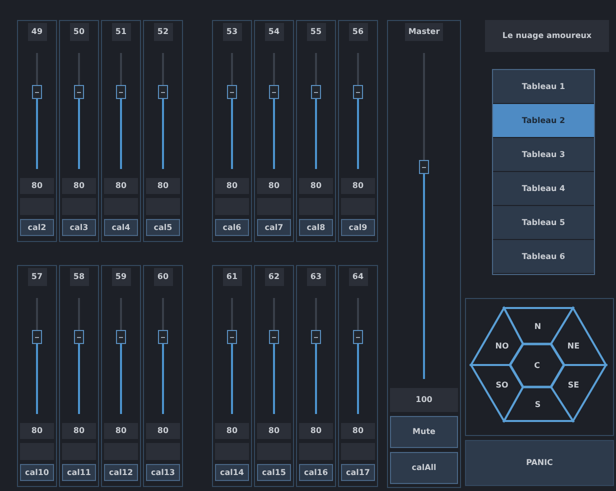 The width and height of the screenshot is (616, 491). Describe the element at coordinates (537, 365) in the screenshot. I see `pad-center: C` at that location.